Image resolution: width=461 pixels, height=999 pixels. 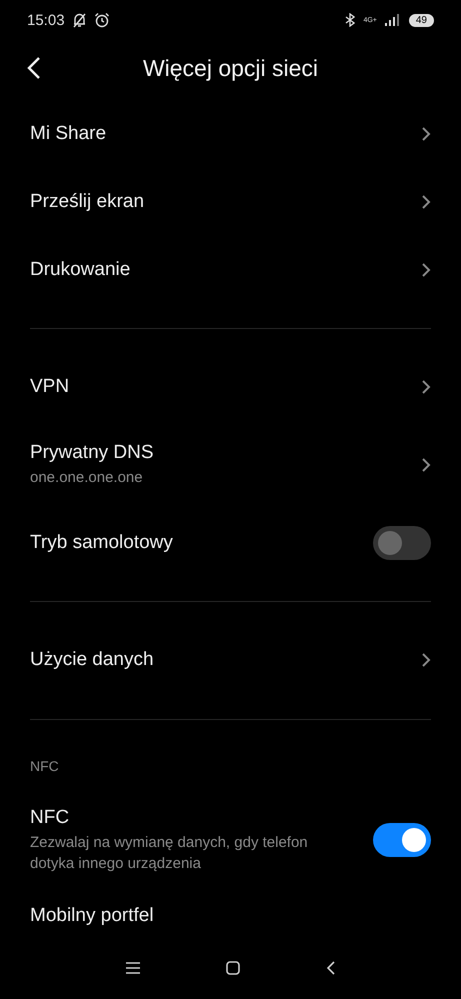 What do you see at coordinates (44, 766) in the screenshot?
I see `section-header: NFC` at bounding box center [44, 766].